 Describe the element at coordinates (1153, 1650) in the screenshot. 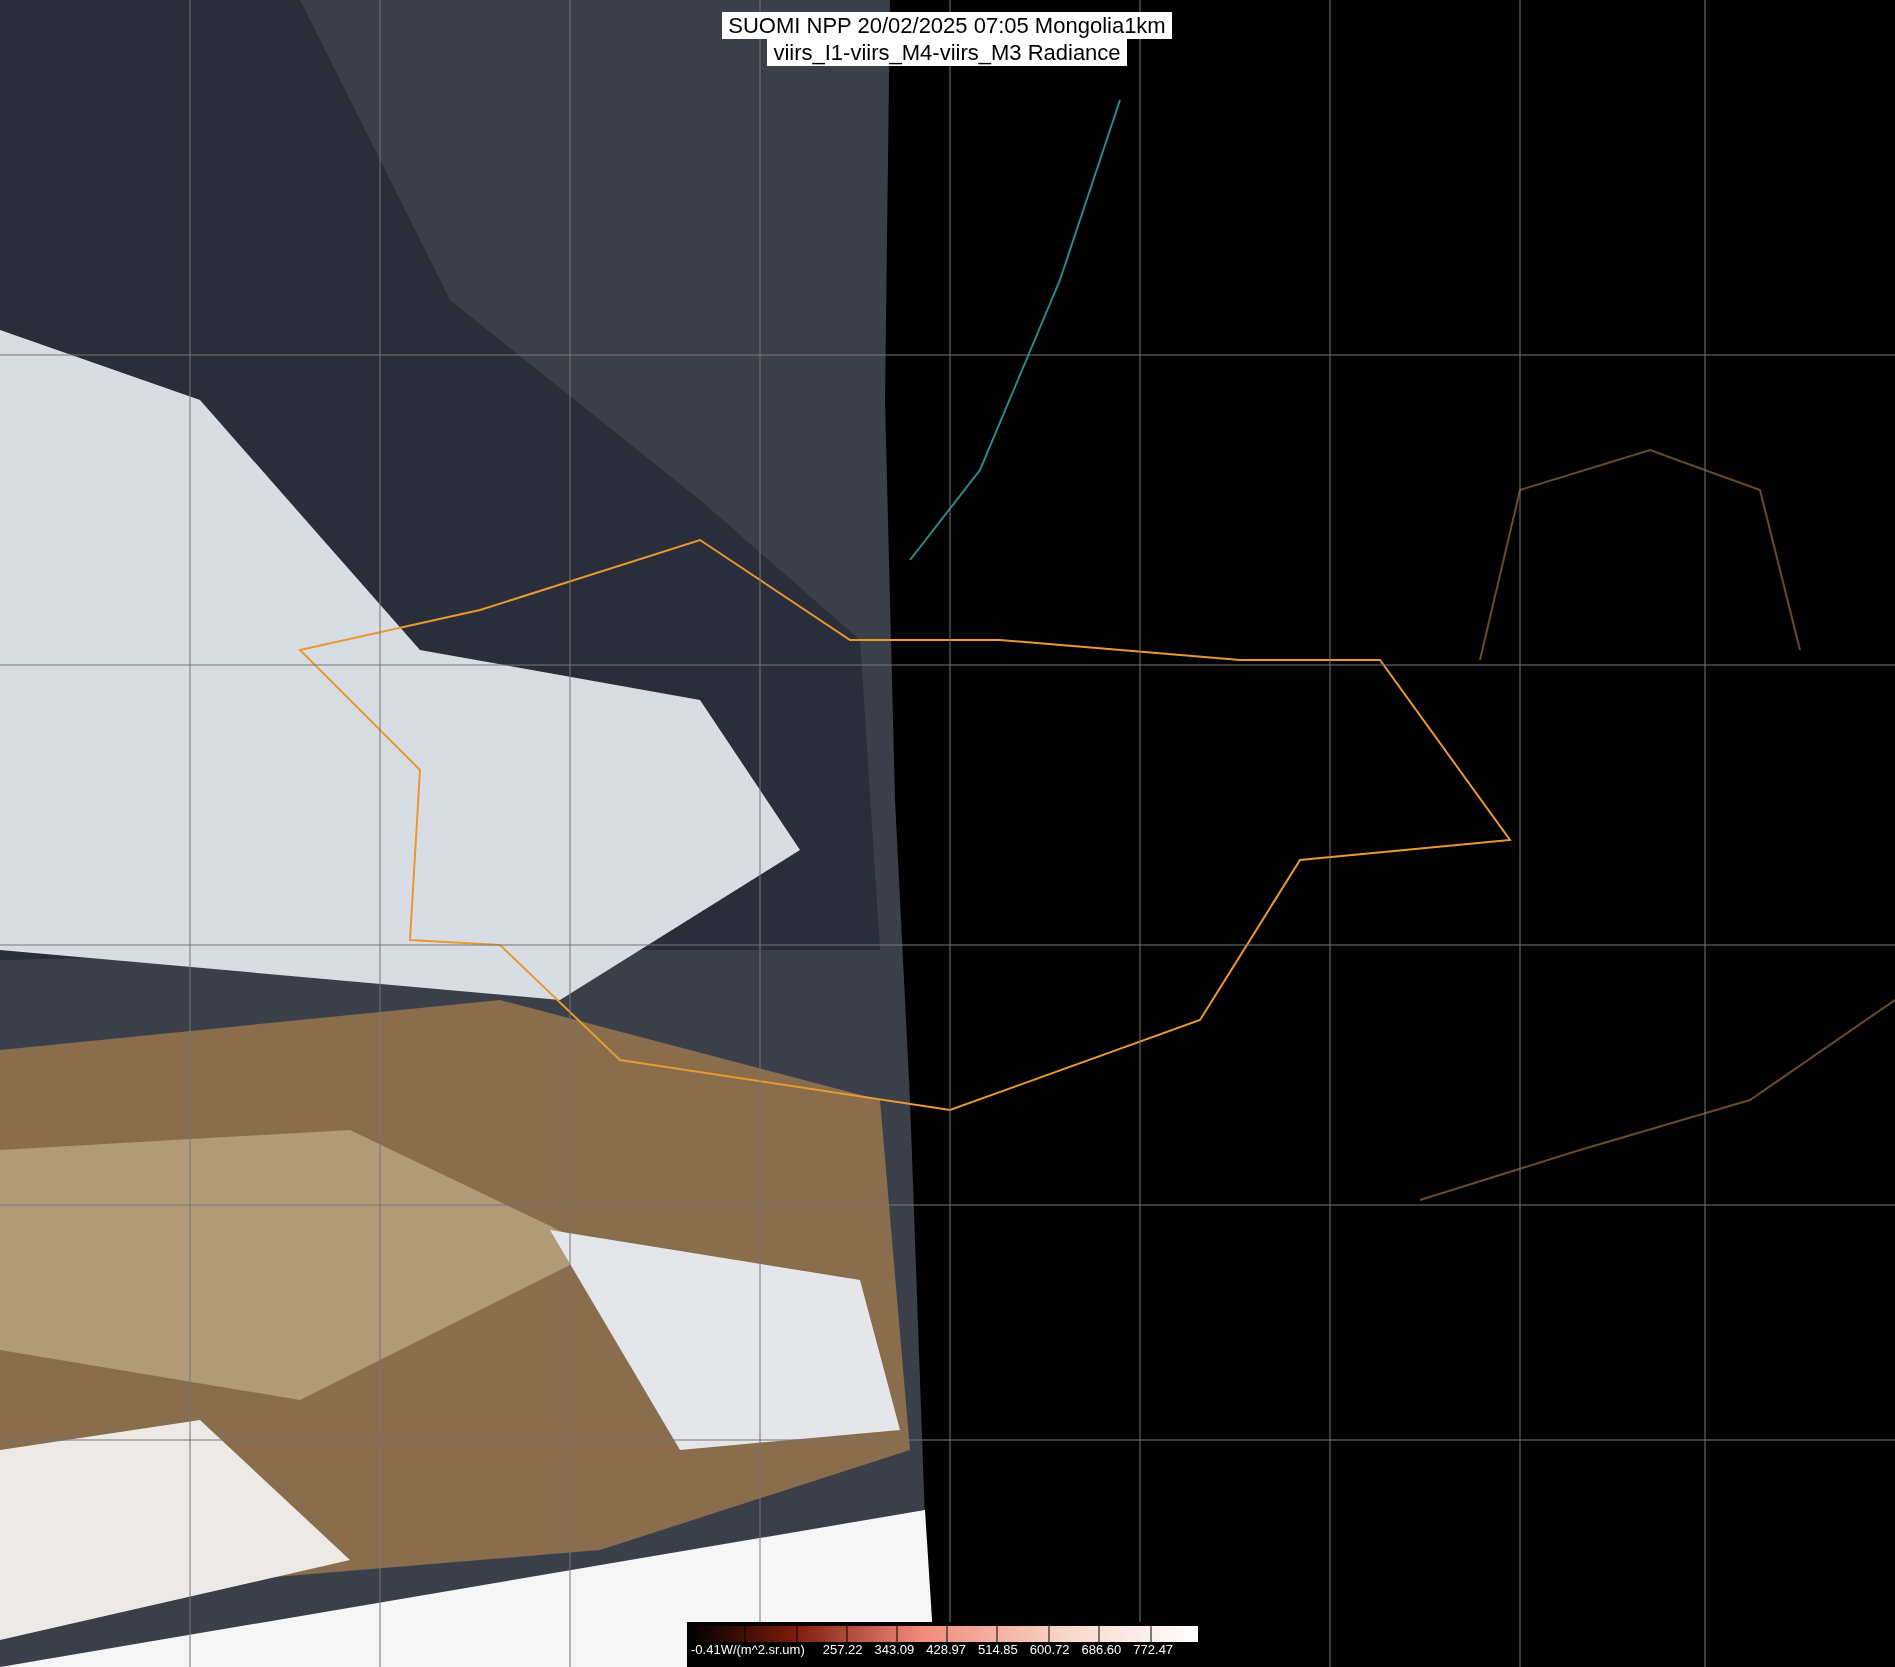

I see `scale-label: 772.47` at that location.